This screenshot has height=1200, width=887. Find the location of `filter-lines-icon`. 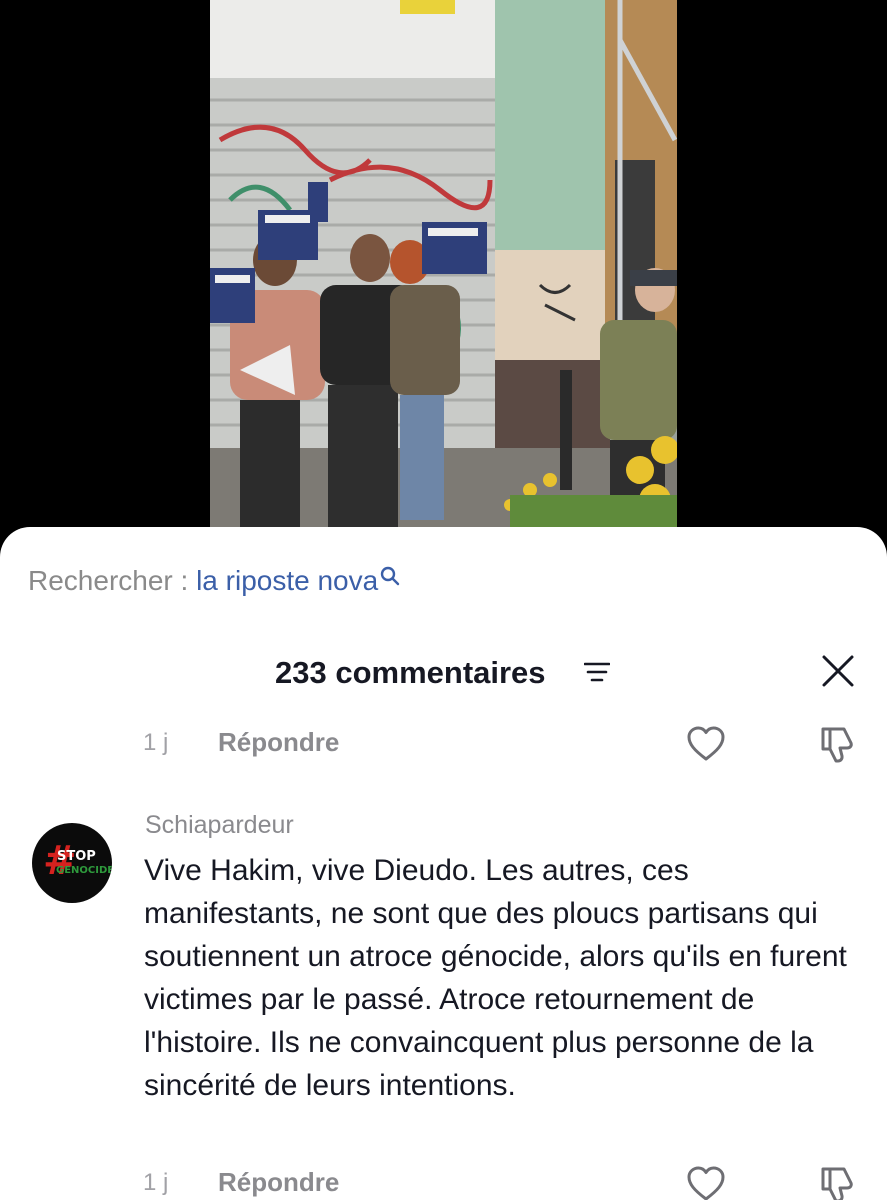

filter-lines-icon is located at coordinates (597, 674).